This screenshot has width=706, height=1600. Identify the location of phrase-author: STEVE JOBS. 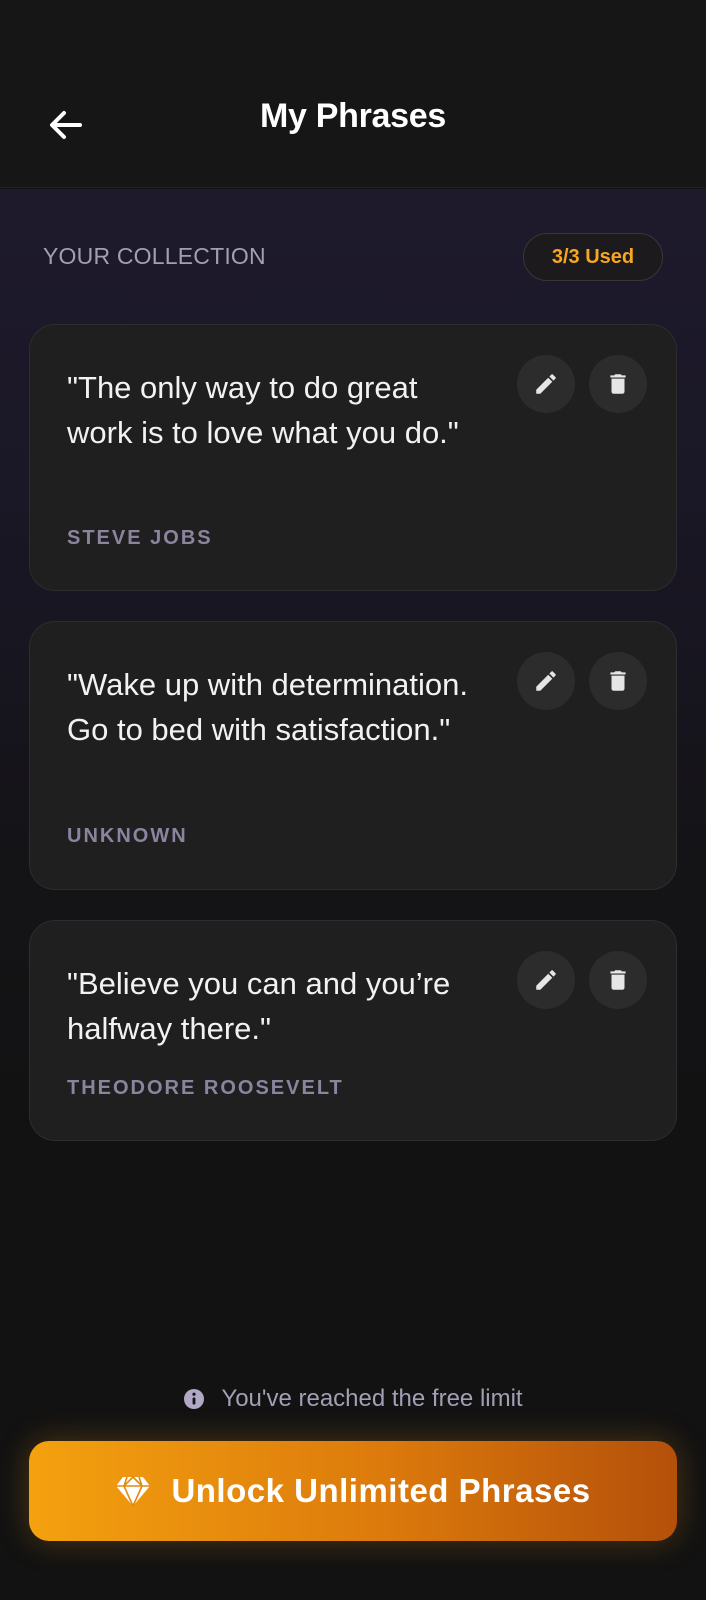
(140, 538).